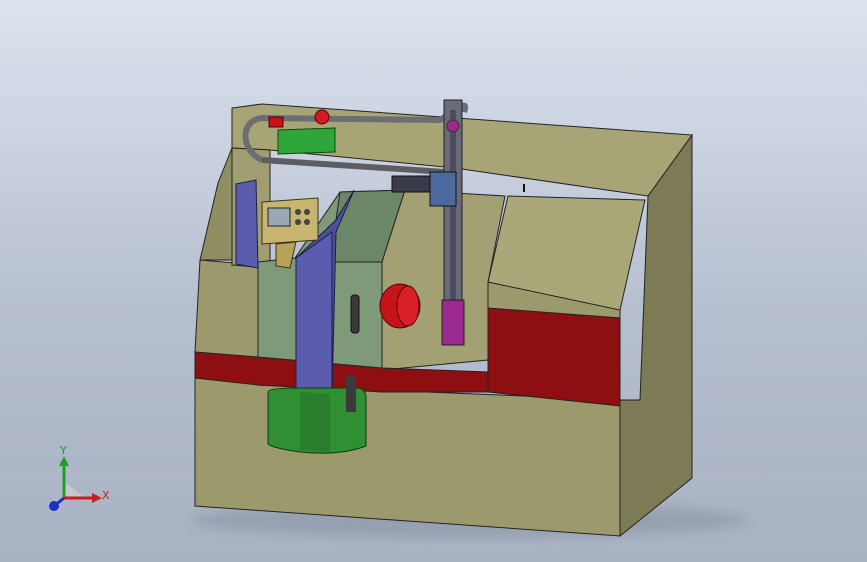 The width and height of the screenshot is (867, 562). I want to click on axis-triad: Y X, so click(80, 480).